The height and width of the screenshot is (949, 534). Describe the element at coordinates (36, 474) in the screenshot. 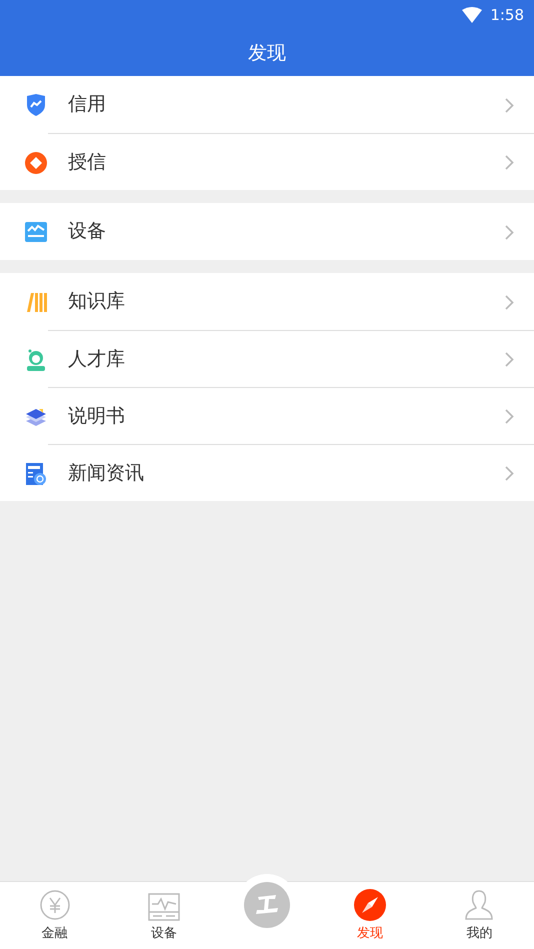

I see `newspaper-icon` at that location.